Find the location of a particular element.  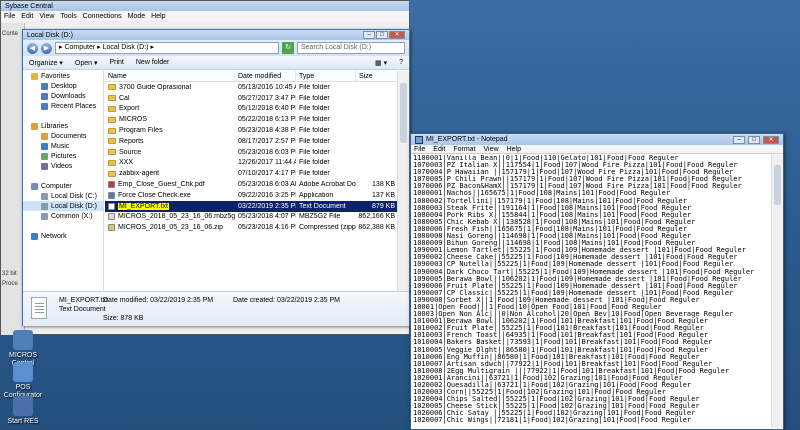

file-row: Export 05/12/2018 6:40 PM File folder is located at coordinates (252, 109).